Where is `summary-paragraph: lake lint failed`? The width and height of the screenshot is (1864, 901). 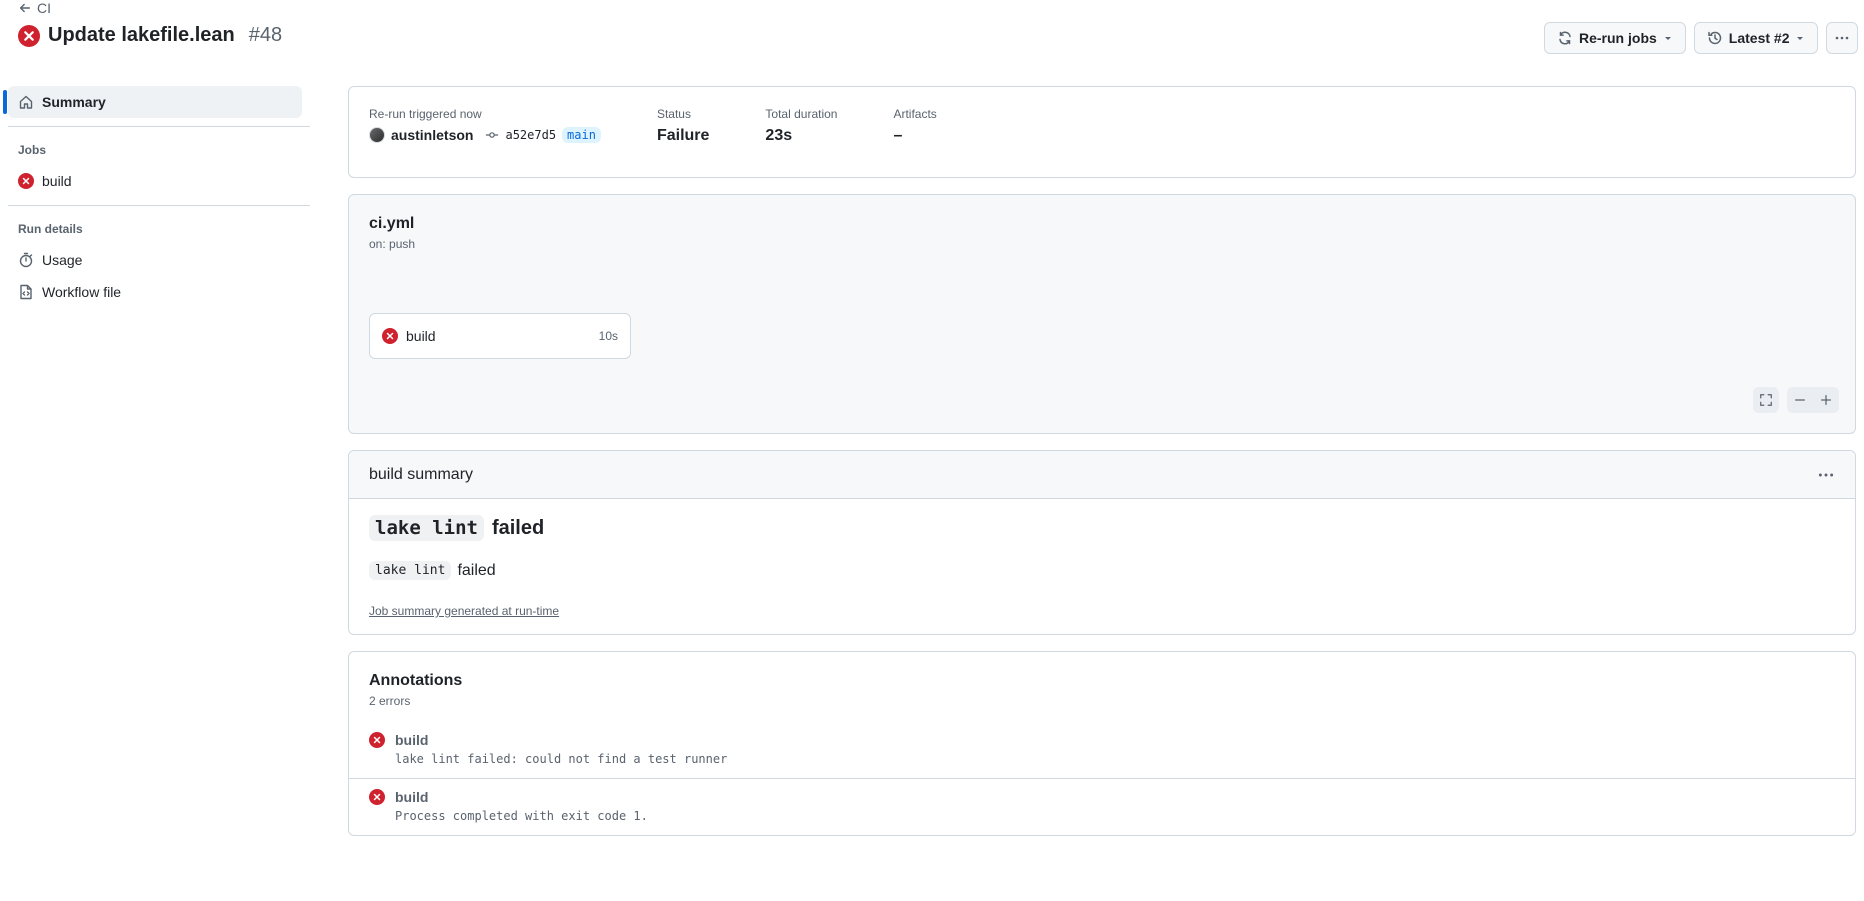
summary-paragraph: lake lint failed is located at coordinates (1102, 570).